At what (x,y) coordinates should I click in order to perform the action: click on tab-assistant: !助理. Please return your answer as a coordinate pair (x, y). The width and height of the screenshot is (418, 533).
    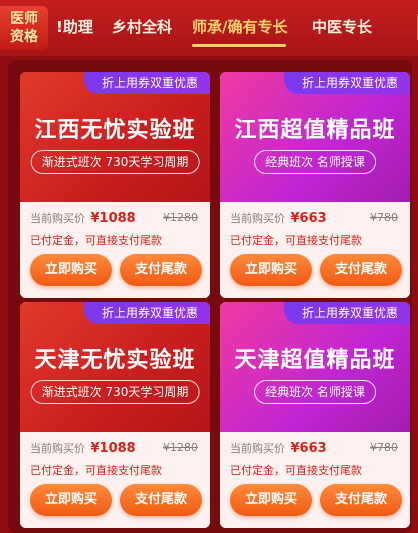
    Looking at the image, I should click on (74, 26).